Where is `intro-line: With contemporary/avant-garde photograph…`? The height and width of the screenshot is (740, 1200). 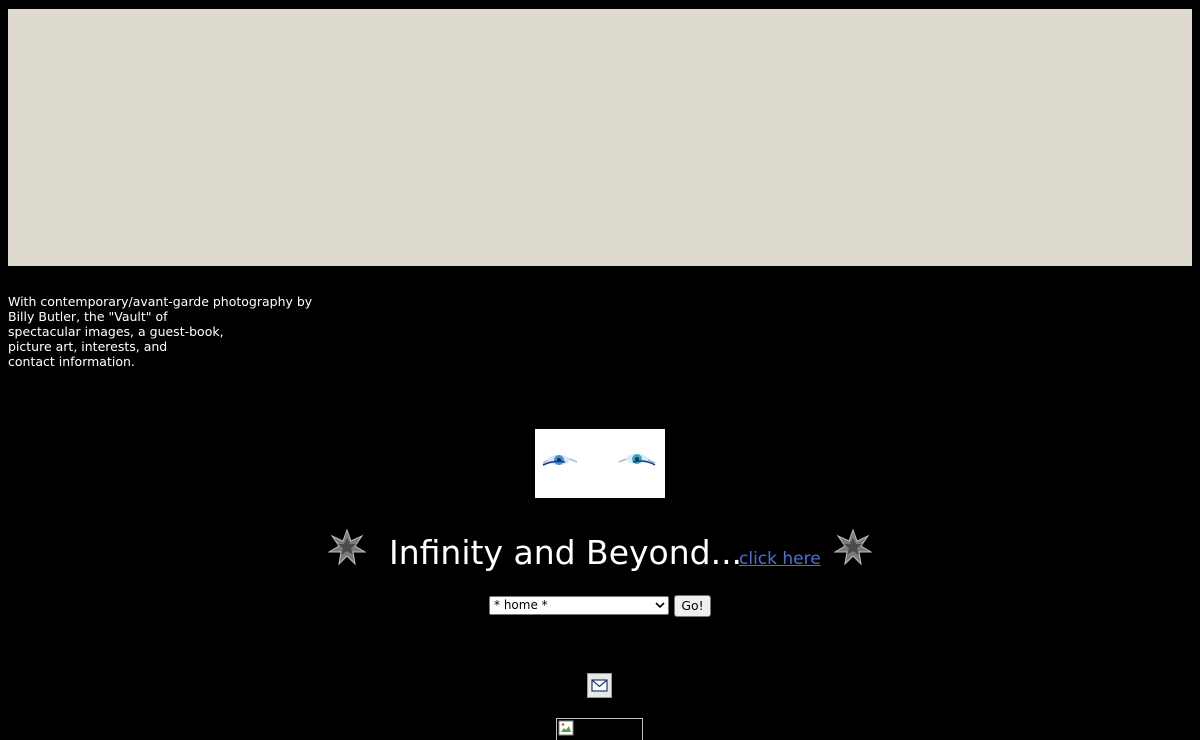 intro-line: With contemporary/avant-garde photograph… is located at coordinates (160, 301).